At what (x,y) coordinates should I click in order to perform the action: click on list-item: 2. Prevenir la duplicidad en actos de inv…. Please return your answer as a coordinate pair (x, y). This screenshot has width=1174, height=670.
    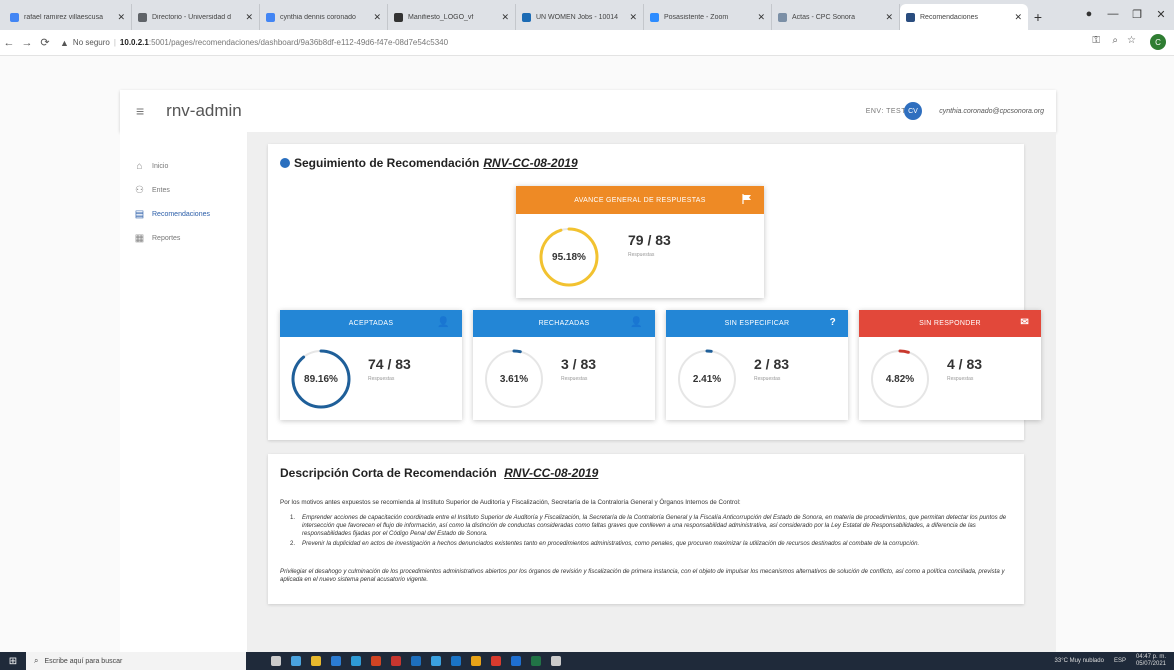
    Looking at the image, I should click on (655, 544).